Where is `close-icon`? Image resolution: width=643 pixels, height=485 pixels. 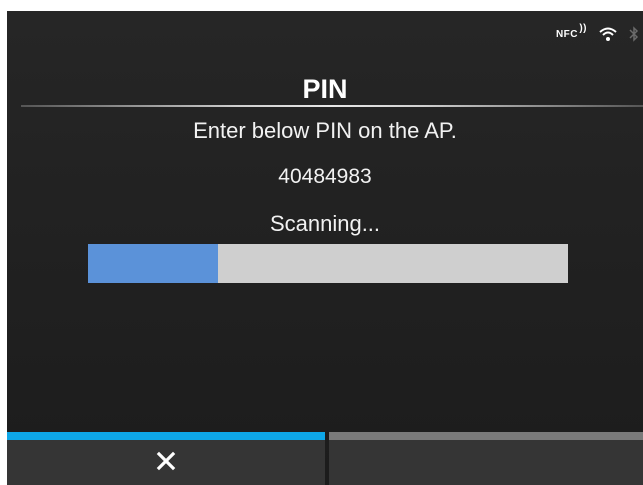
close-icon is located at coordinates (166, 461).